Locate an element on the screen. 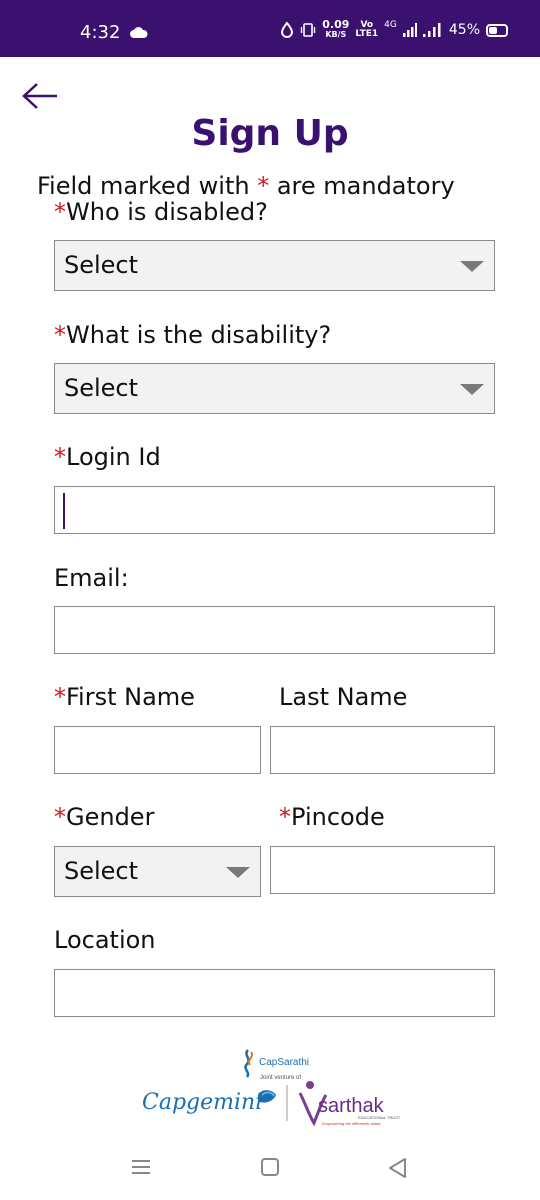 This screenshot has width=540, height=1200. sarthak-tagline: Empowering the differently abled is located at coordinates (351, 1123).